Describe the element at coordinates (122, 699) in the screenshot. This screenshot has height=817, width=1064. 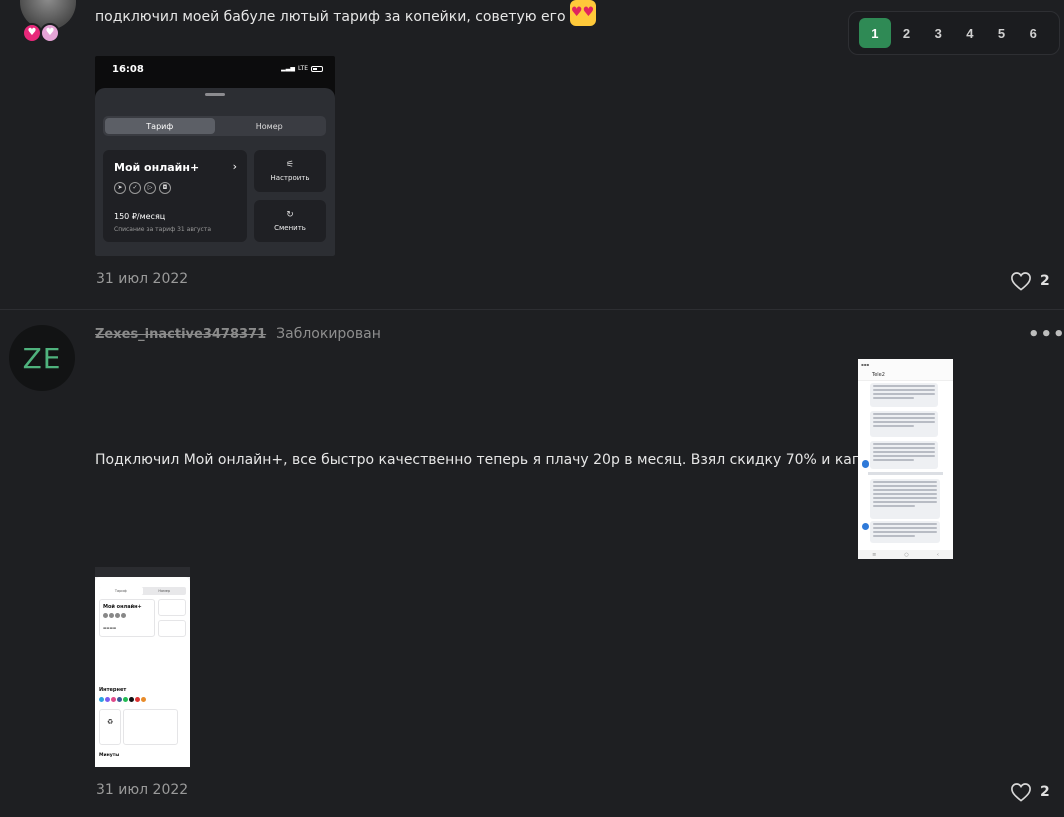
I see `internet-app-icons` at that location.